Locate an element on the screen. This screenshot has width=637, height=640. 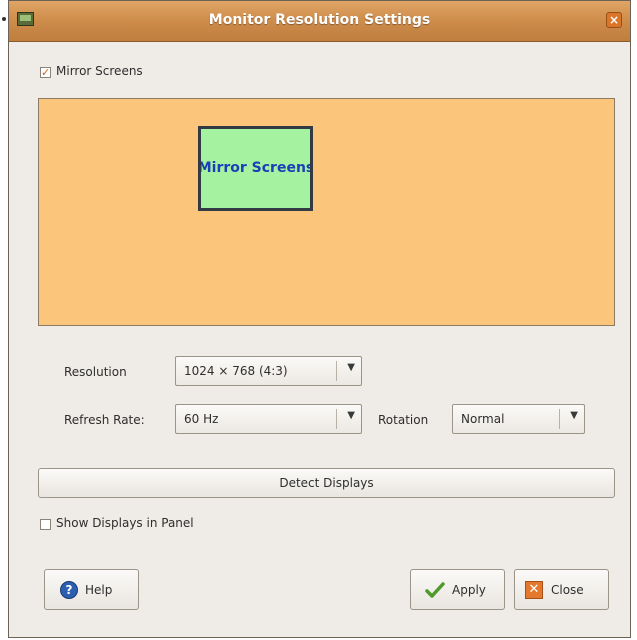
title-bar: Monitor Resolution Settings × is located at coordinates (319, 21).